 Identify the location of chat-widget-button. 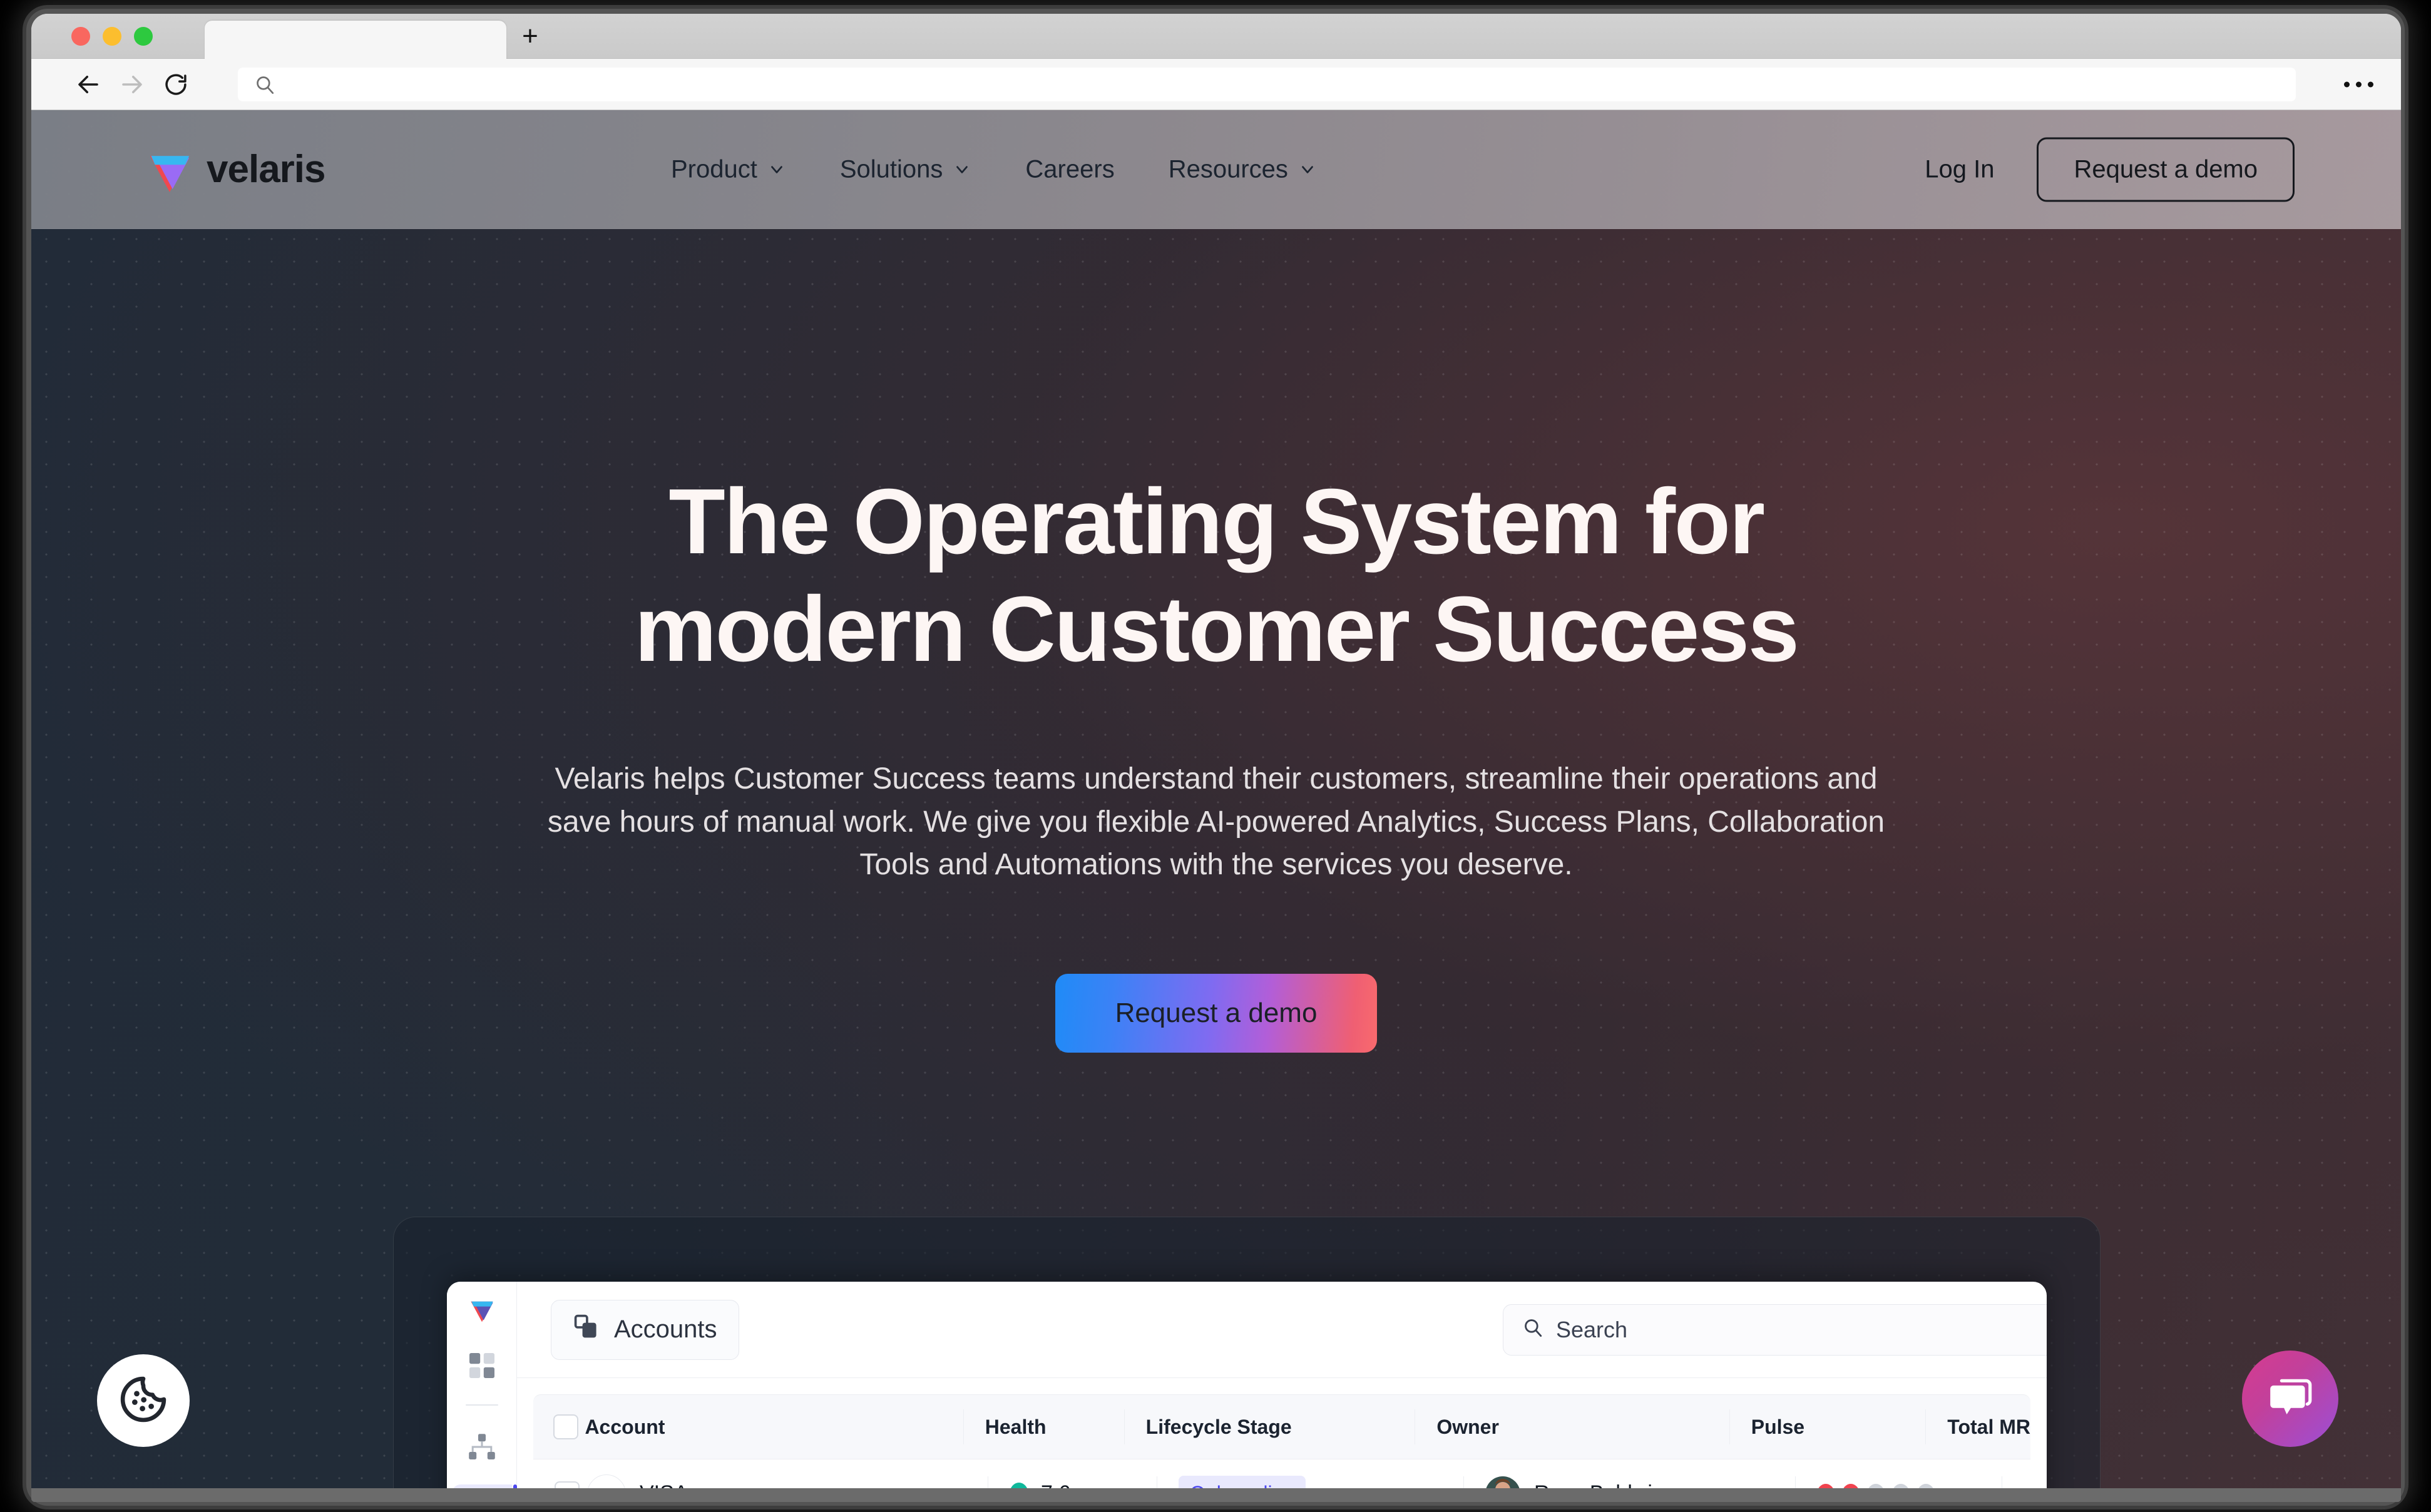
(2290, 1399).